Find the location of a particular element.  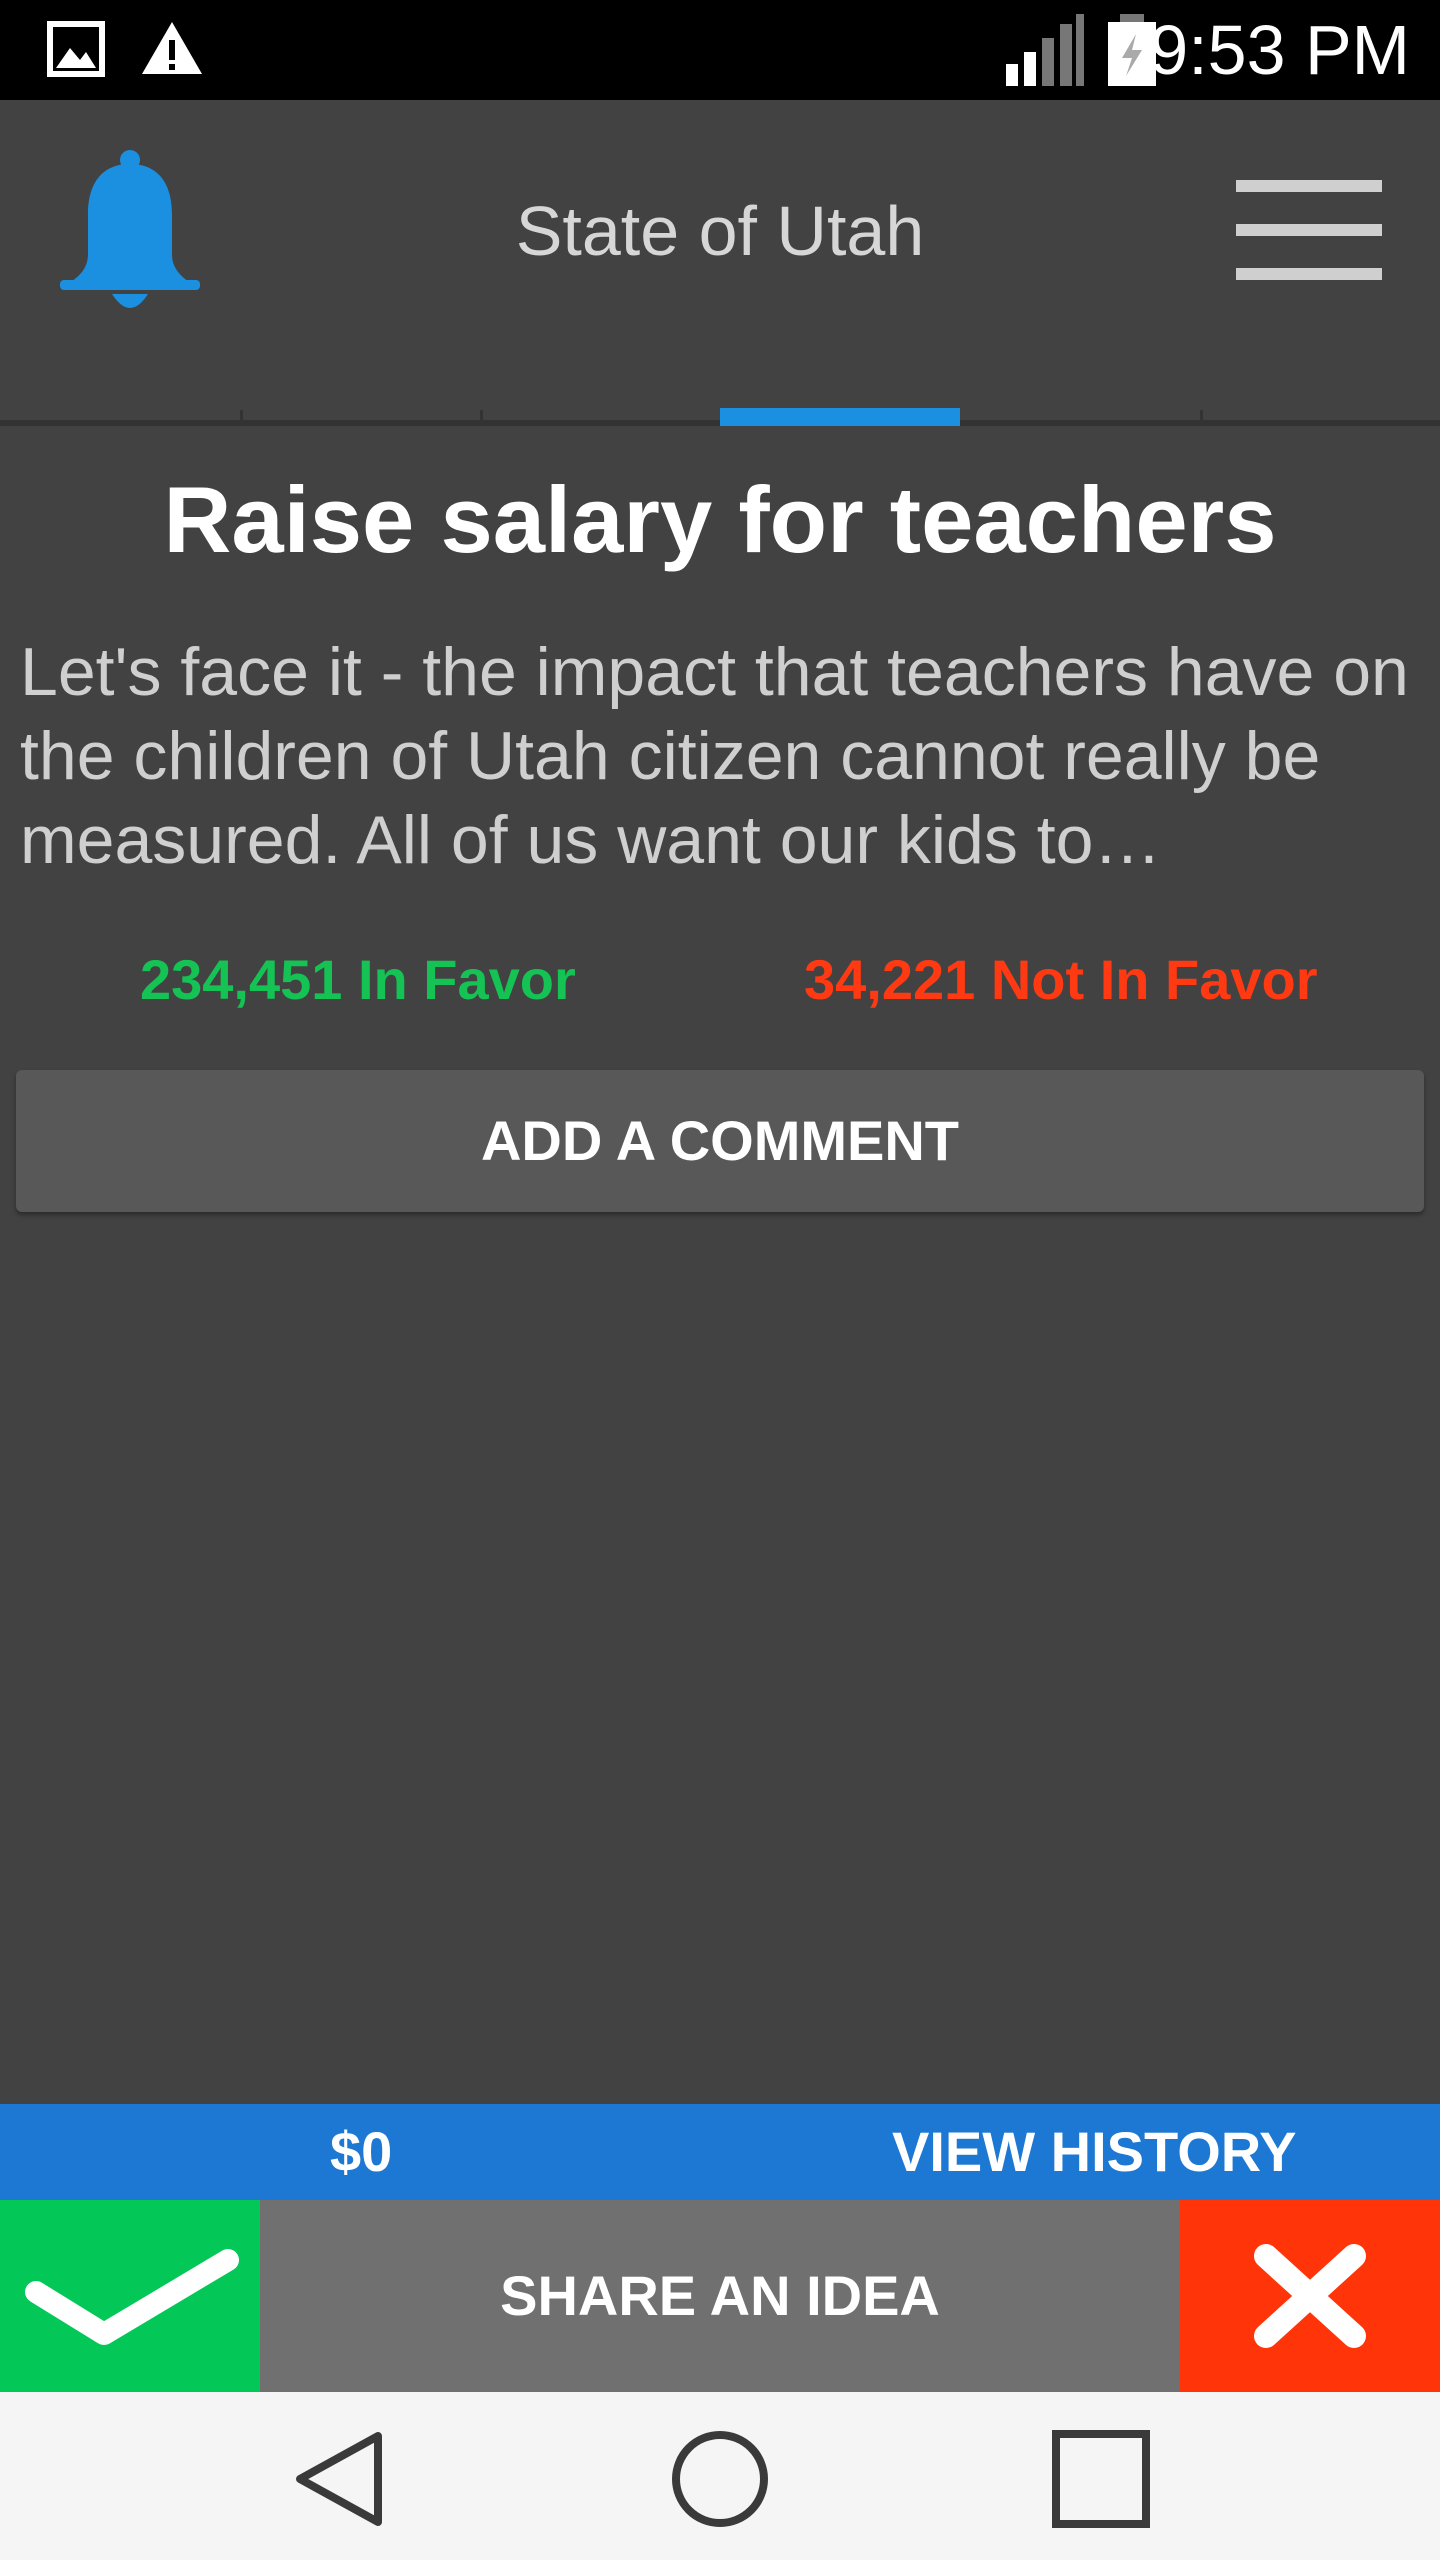

app-title: State of Utah is located at coordinates (720, 231).